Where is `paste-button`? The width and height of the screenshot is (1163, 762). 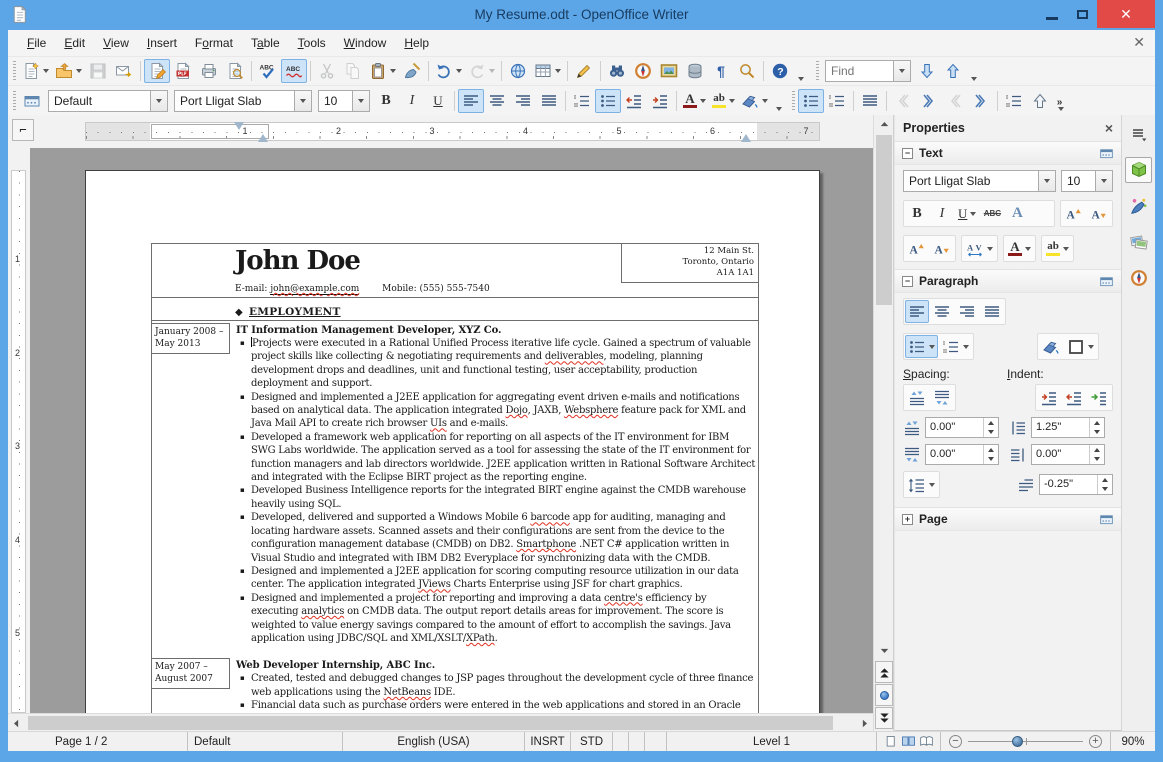 paste-button is located at coordinates (382, 71).